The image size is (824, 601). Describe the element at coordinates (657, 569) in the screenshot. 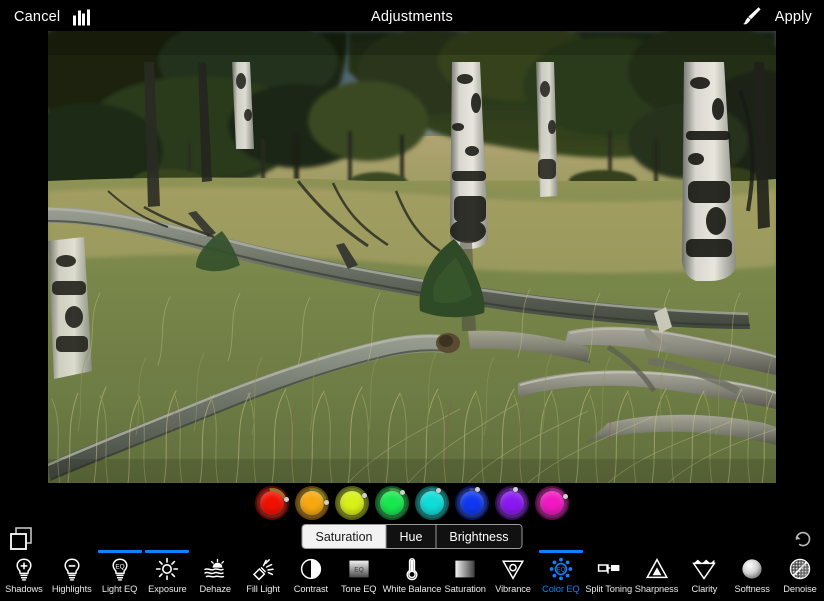

I see `triangle-up-icon` at that location.